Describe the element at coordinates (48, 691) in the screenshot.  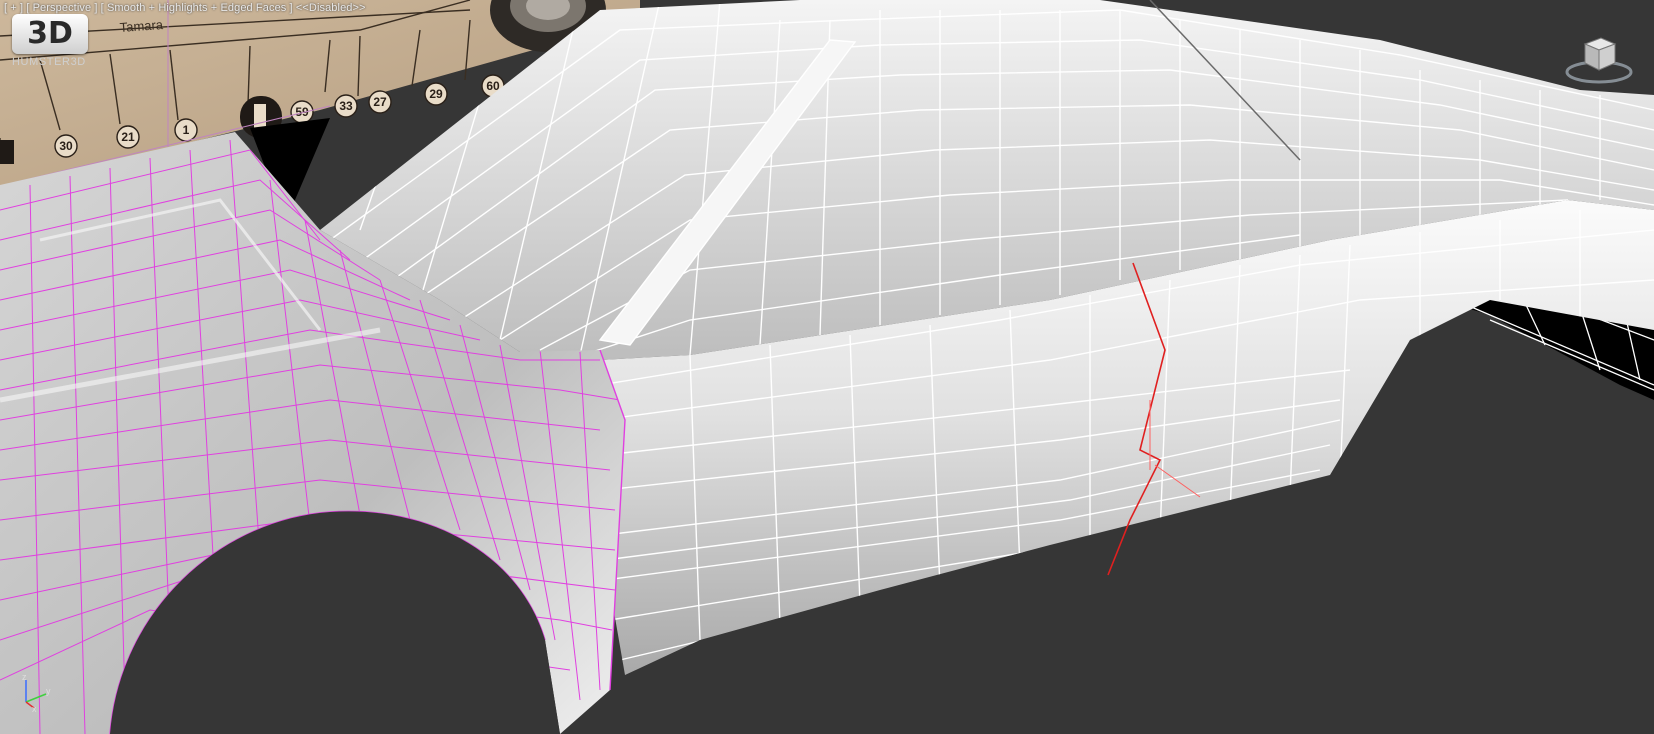
I see `axis-y-label: y` at that location.